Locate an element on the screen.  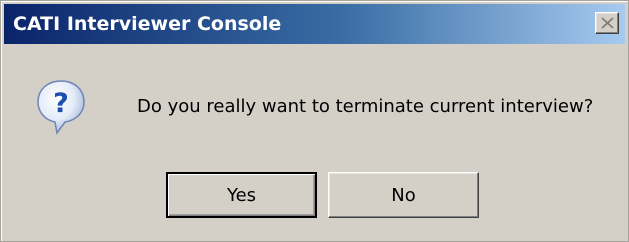
no-button: No is located at coordinates (403, 195).